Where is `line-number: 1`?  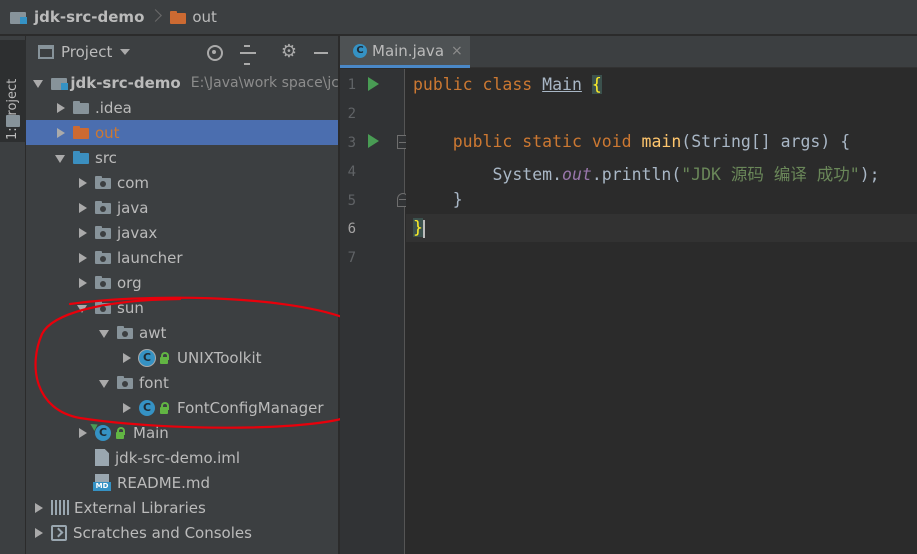
line-number: 1 is located at coordinates (351, 85).